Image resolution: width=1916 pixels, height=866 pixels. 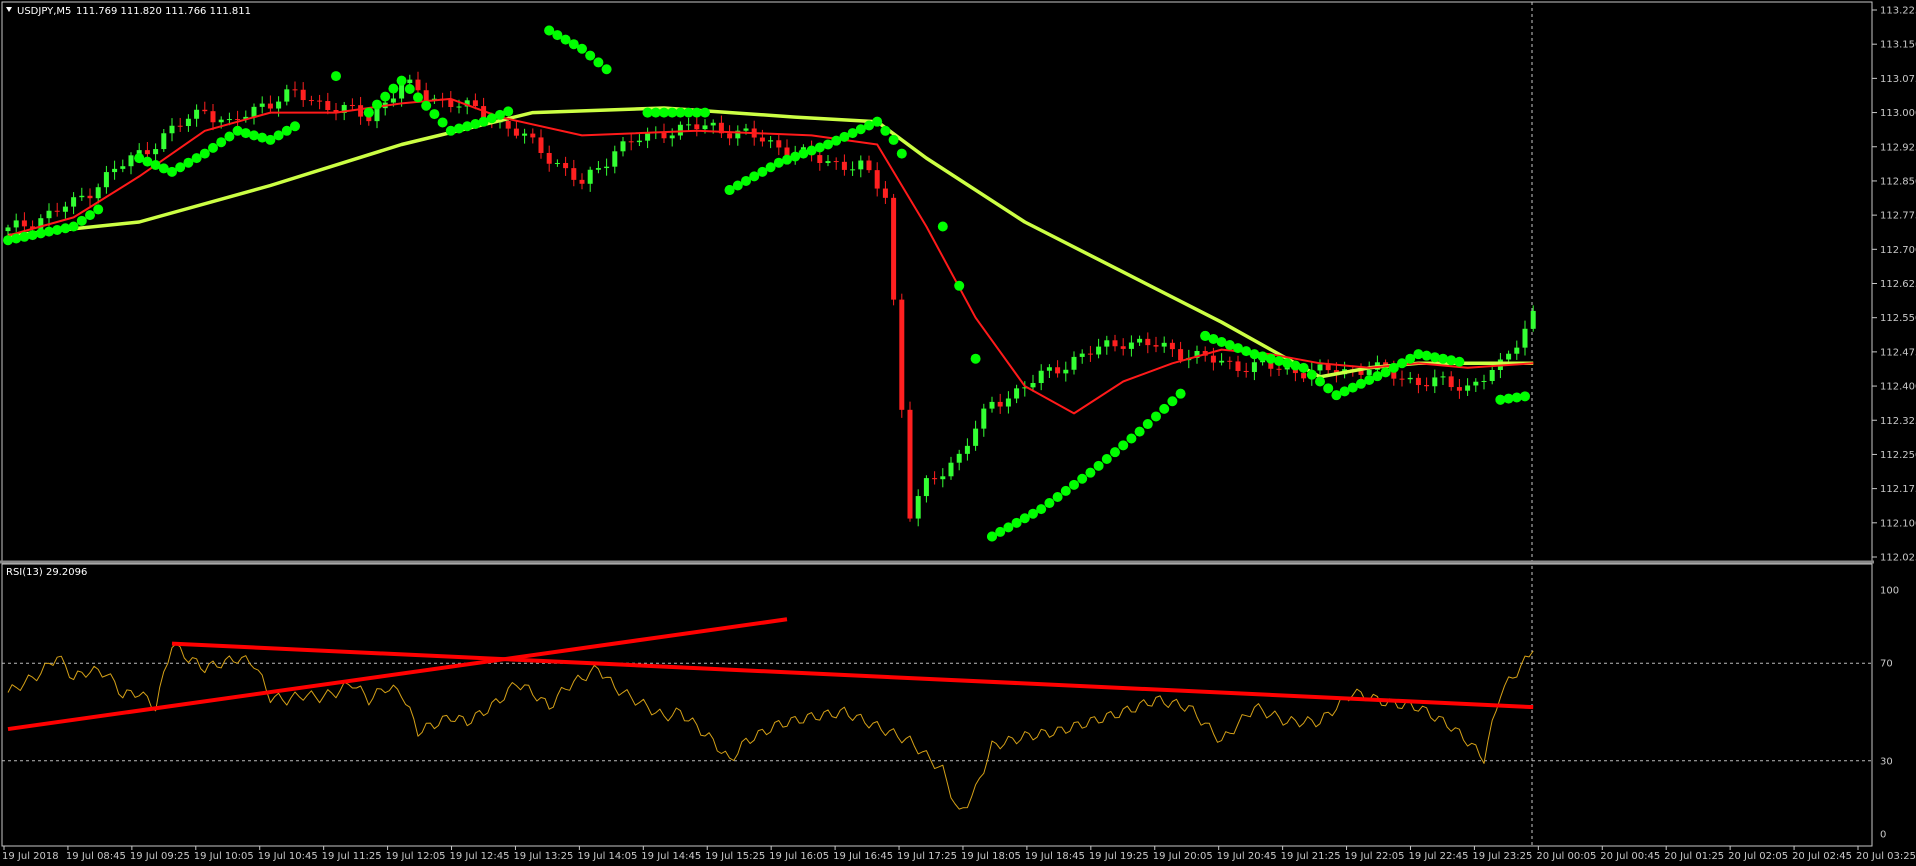 What do you see at coordinates (416, 856) in the screenshot?
I see `time-tick-label: 19 Jul 12:05` at bounding box center [416, 856].